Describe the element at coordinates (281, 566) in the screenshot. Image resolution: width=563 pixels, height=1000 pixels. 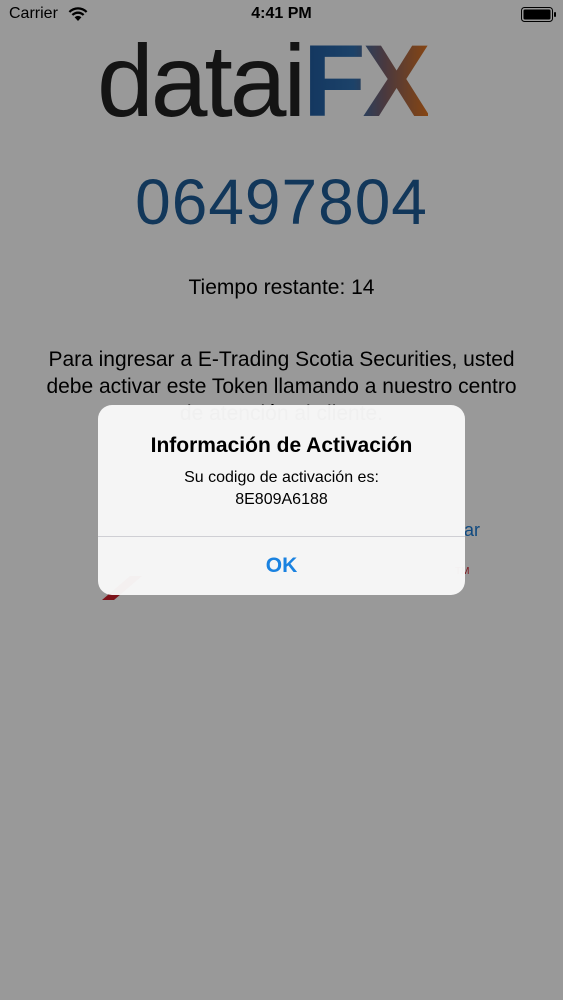
I see `ok-button: OK` at that location.